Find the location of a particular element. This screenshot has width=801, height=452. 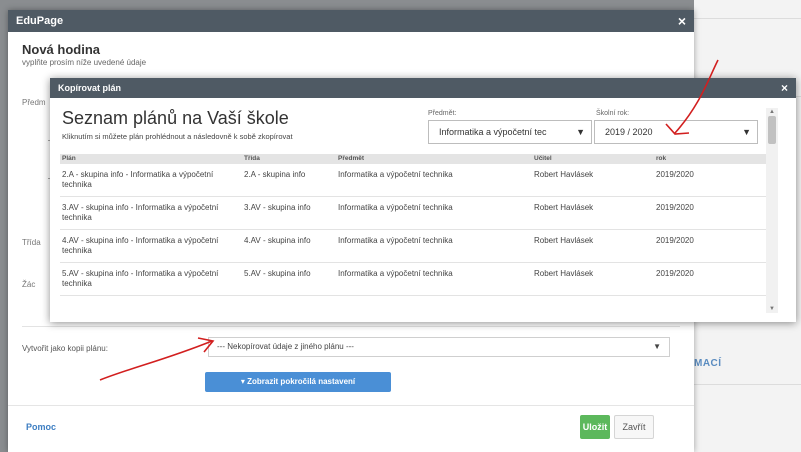

column-header: rok is located at coordinates (661, 158).